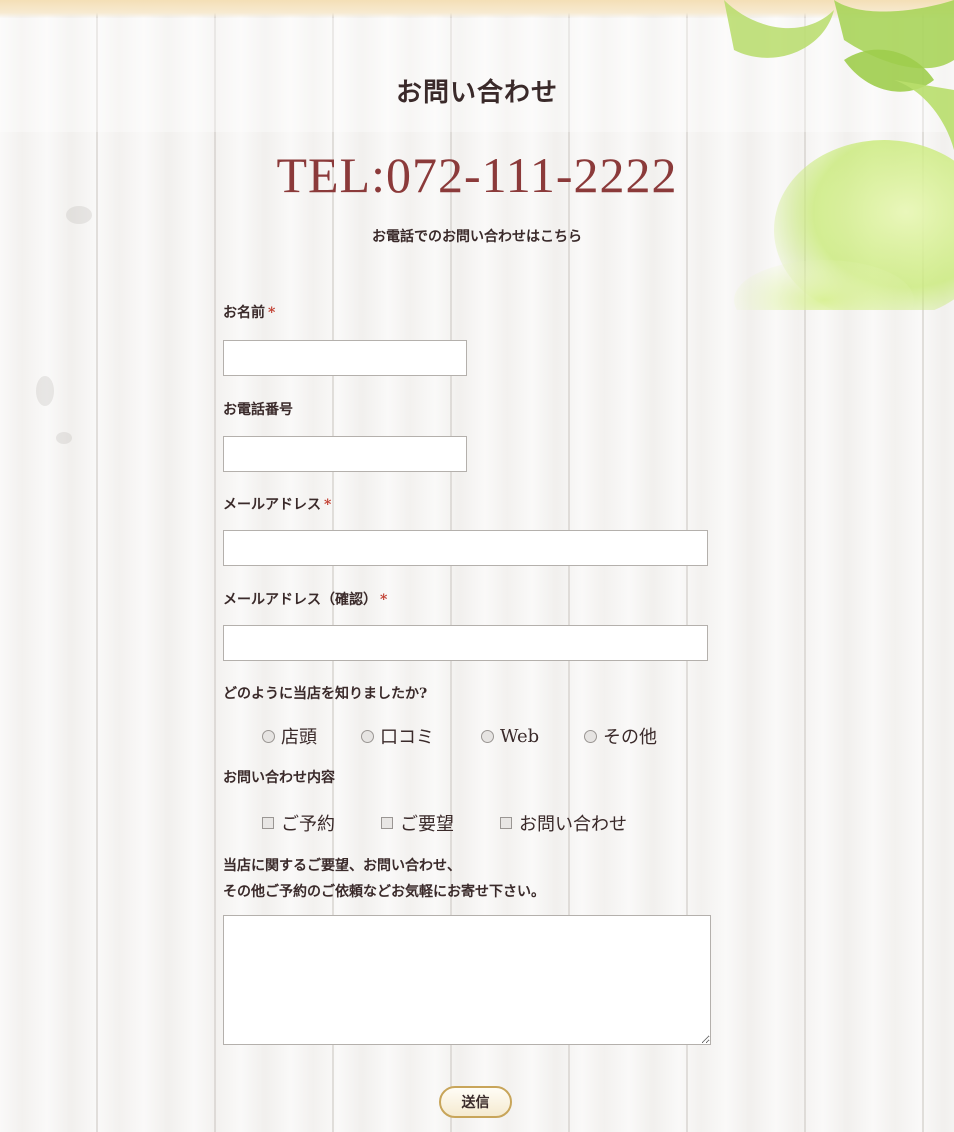 This screenshot has height=1132, width=954. Describe the element at coordinates (467, 980) in the screenshot. I see `message-textarea` at that location.